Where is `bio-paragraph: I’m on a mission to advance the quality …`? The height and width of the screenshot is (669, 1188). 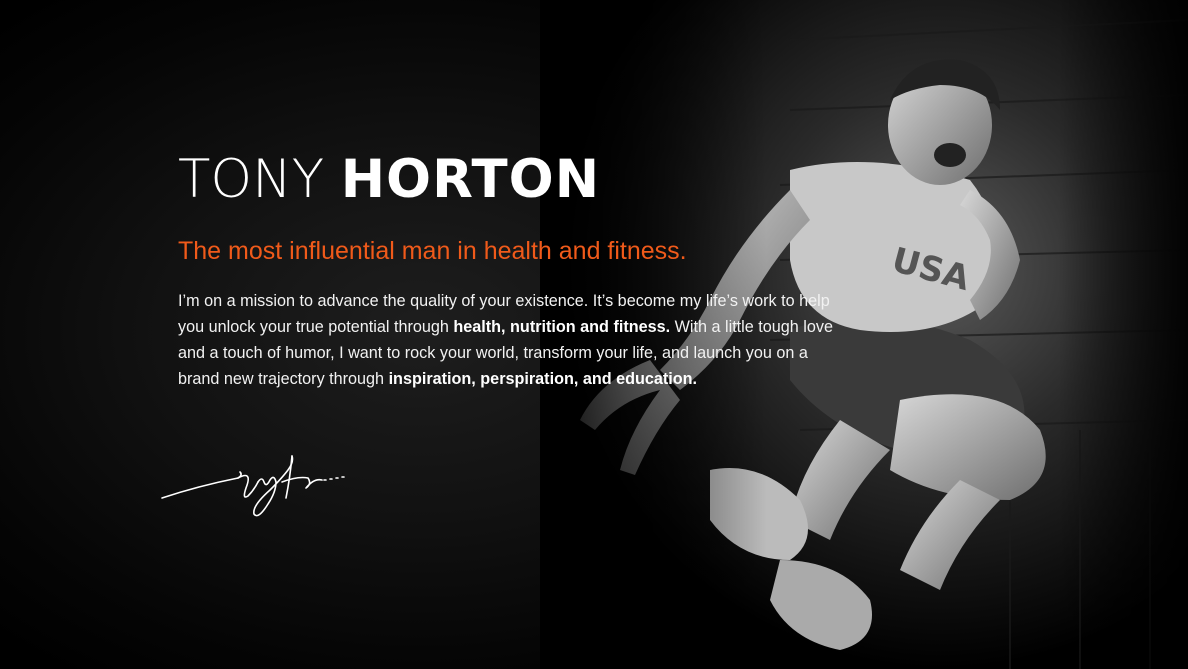 bio-paragraph: I’m on a mission to advance the quality … is located at coordinates (513, 340).